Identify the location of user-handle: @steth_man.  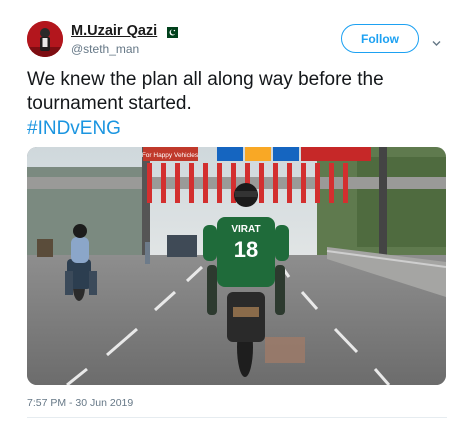
(105, 49).